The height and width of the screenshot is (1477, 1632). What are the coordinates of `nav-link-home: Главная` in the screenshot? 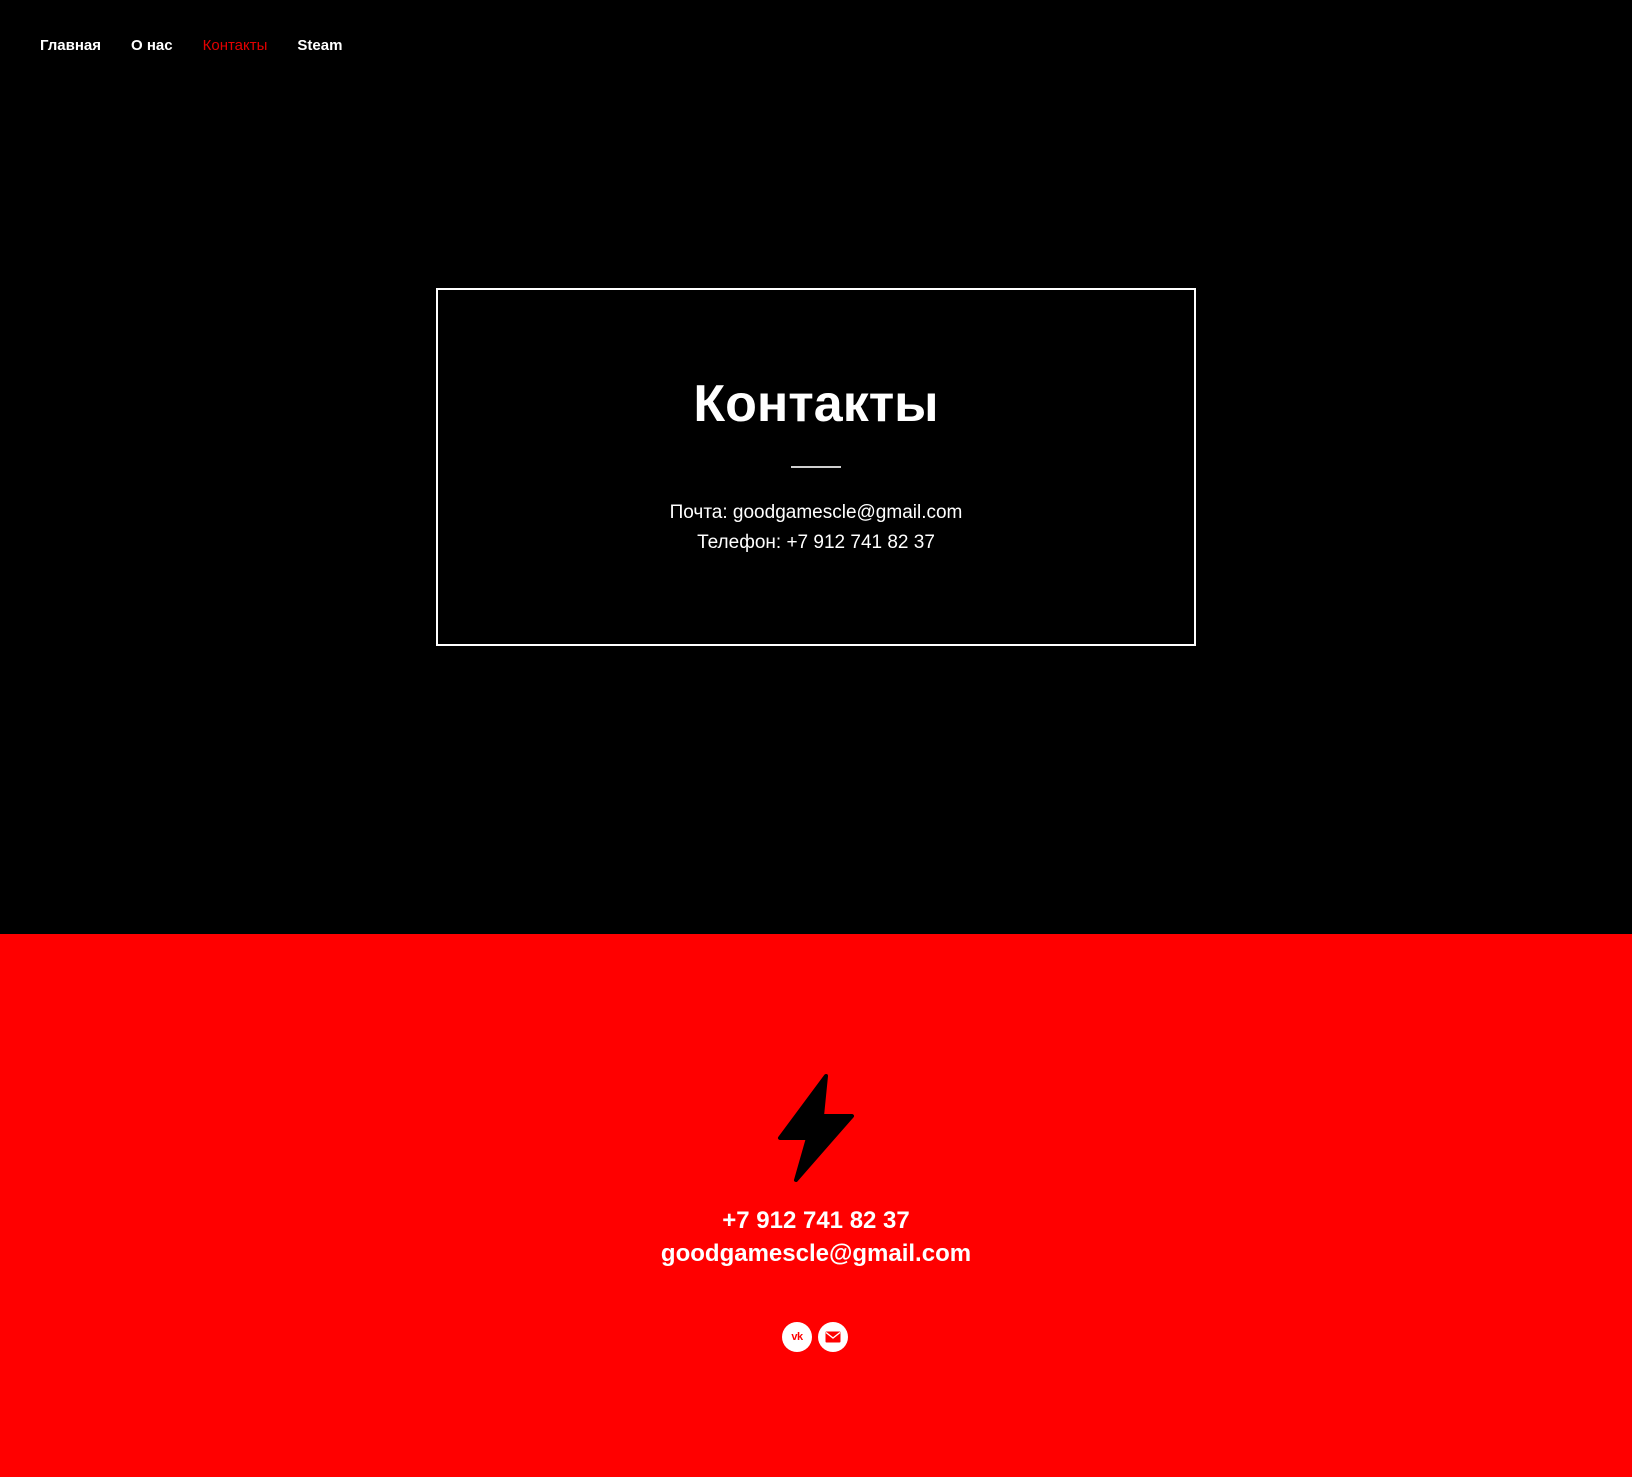 It's located at (70, 46).